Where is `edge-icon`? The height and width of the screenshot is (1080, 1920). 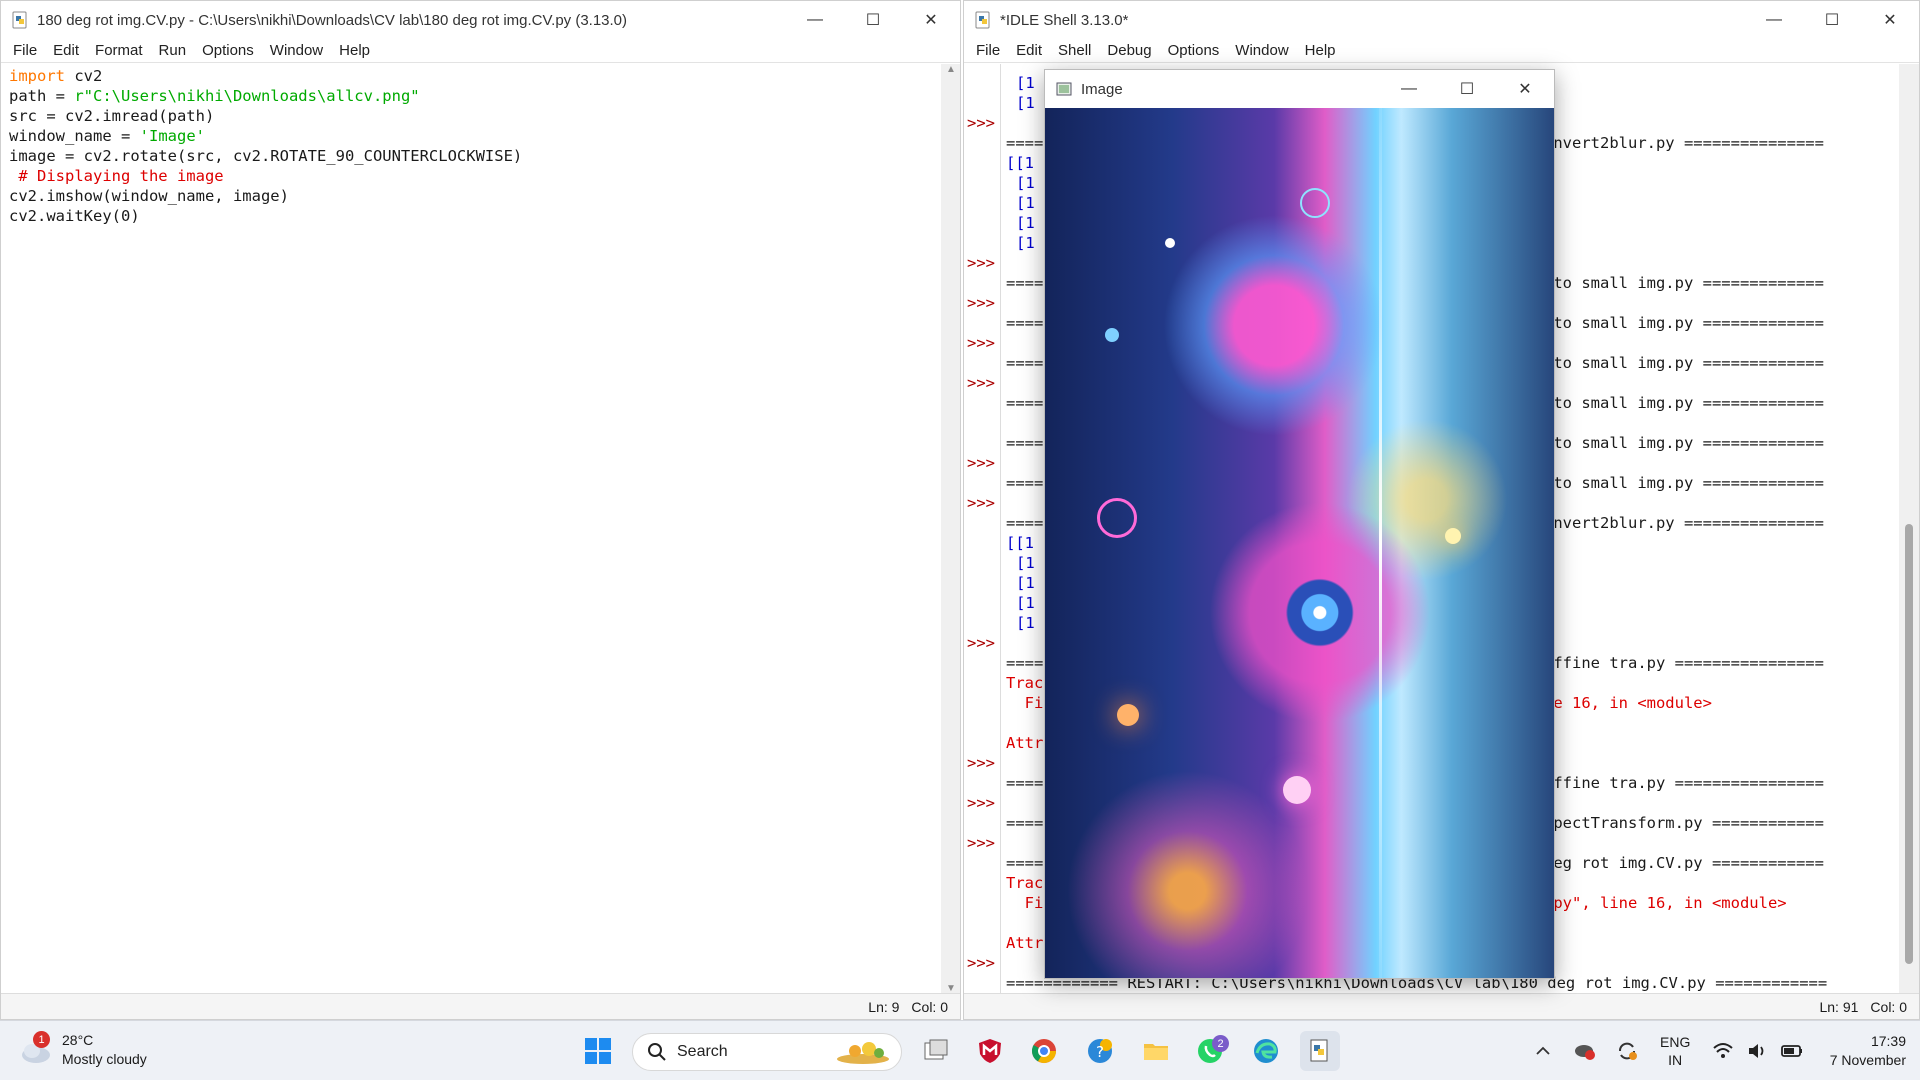
edge-icon is located at coordinates (1266, 1051).